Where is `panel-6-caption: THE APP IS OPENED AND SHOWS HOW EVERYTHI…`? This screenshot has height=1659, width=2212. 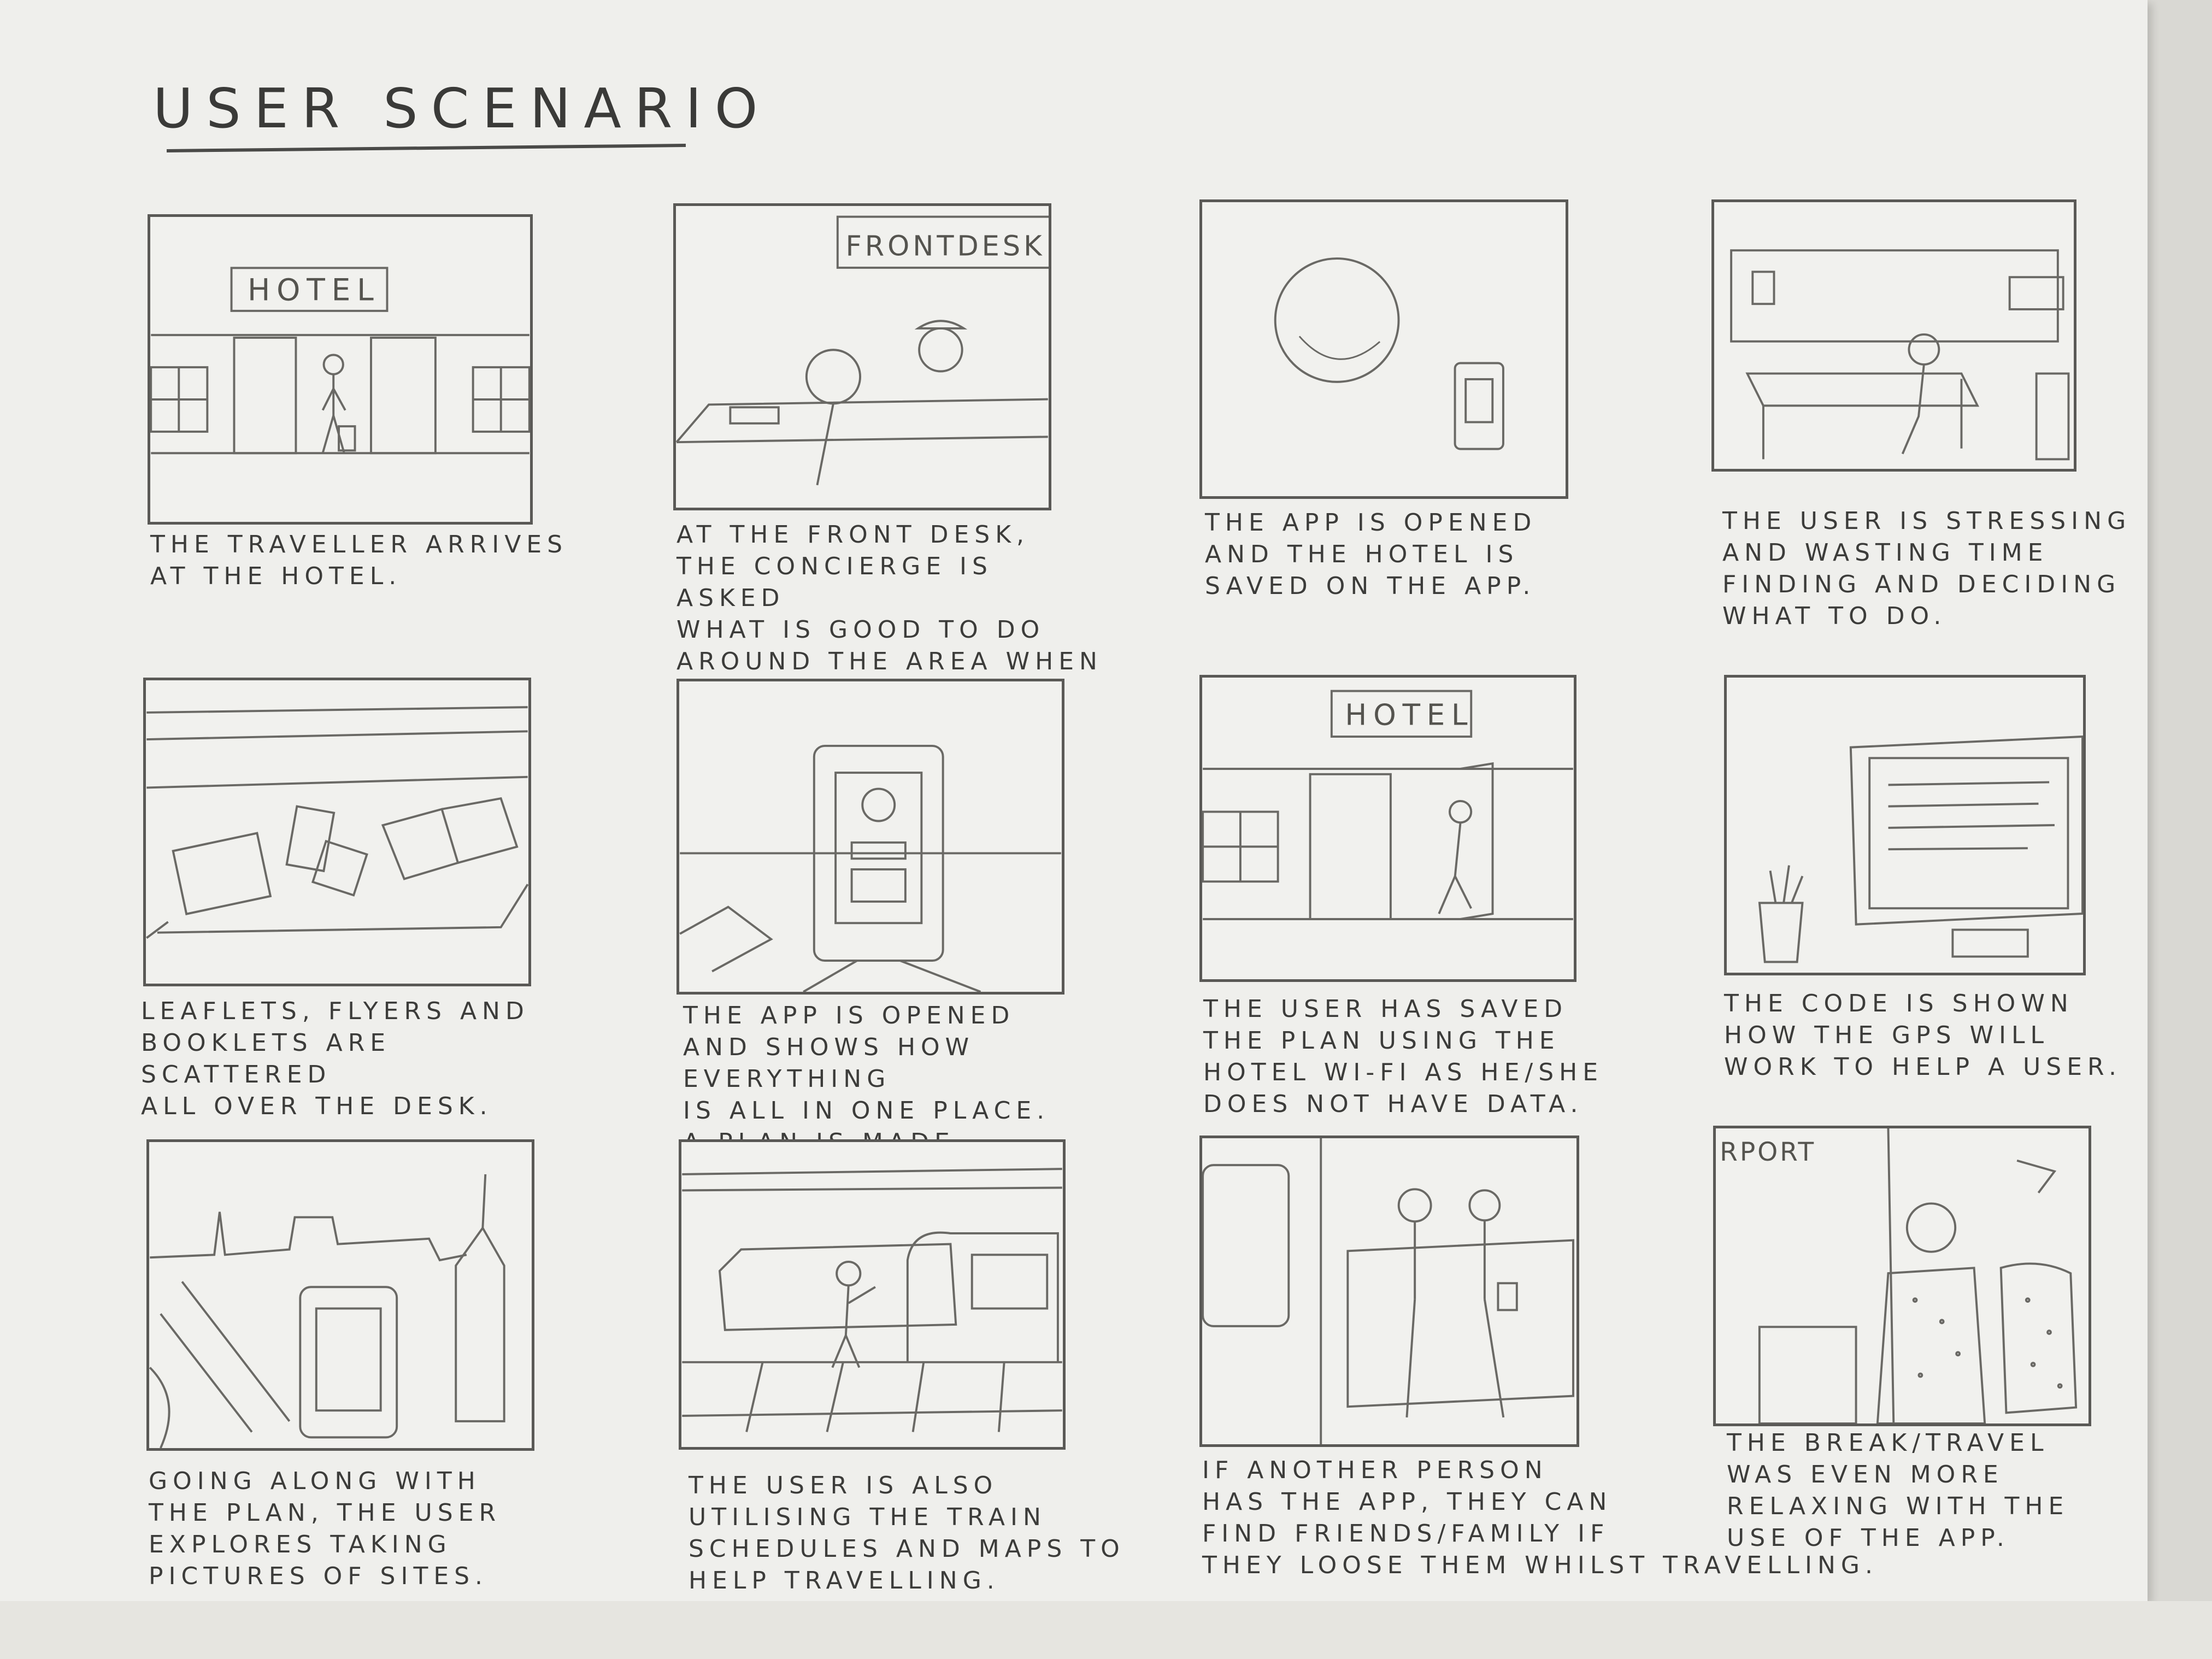 panel-6-caption: THE APP IS OPENED AND SHOWS HOW EVERYTHI… is located at coordinates (866, 1079).